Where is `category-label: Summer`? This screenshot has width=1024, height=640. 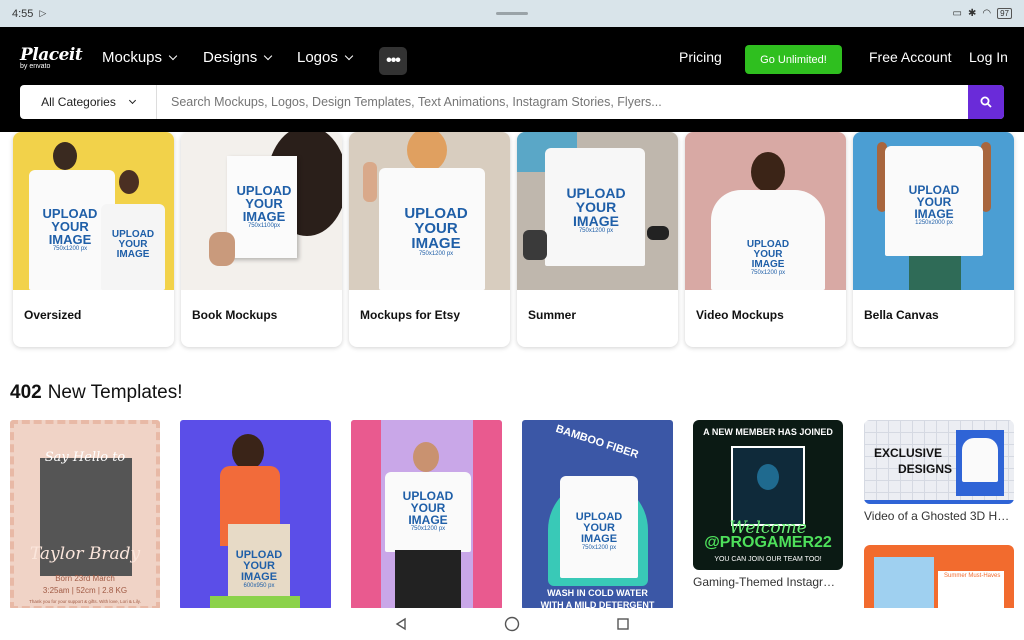
category-label: Summer is located at coordinates (552, 315).